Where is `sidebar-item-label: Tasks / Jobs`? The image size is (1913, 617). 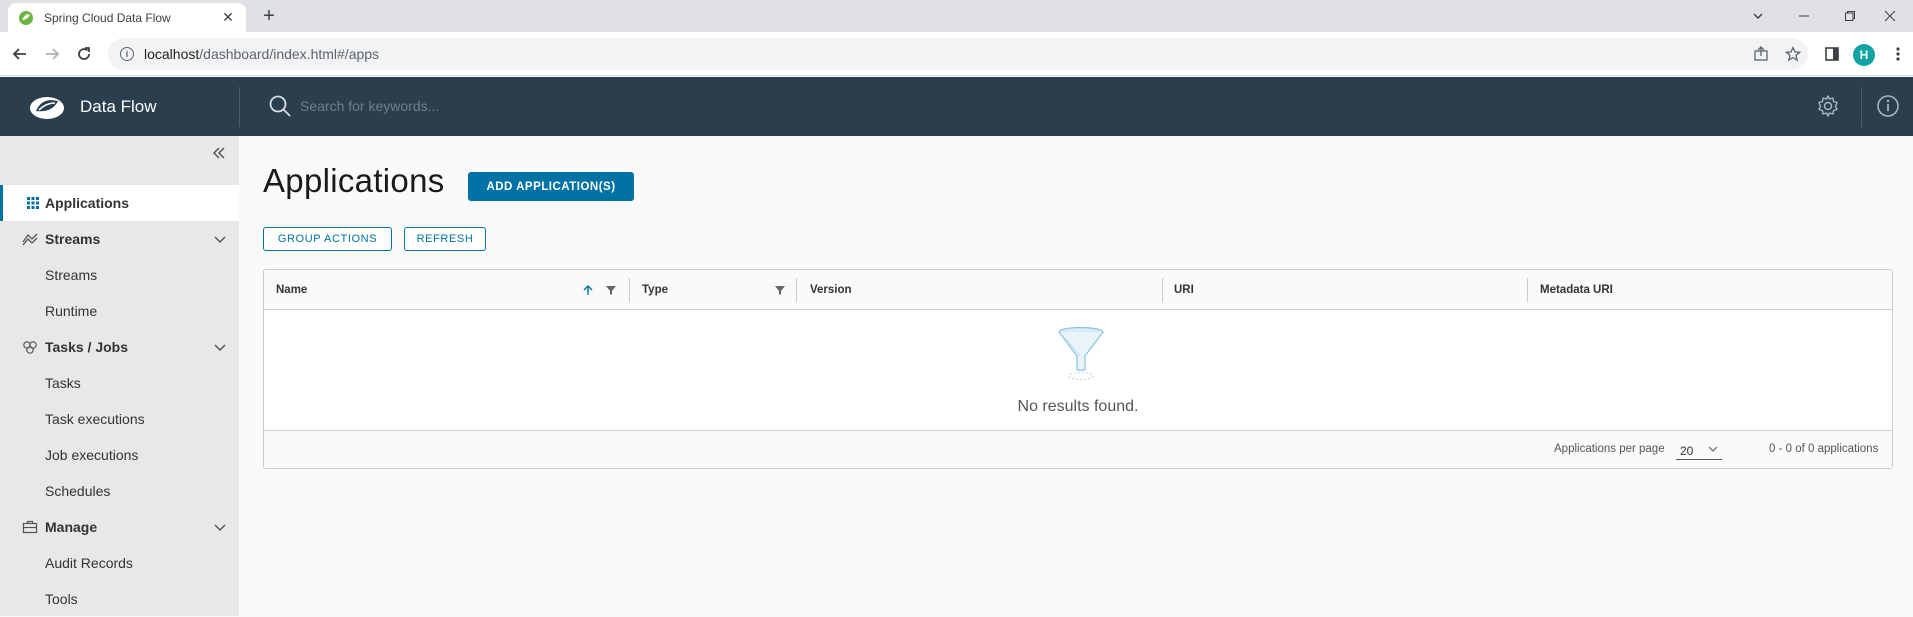 sidebar-item-label: Tasks / Jobs is located at coordinates (87, 347).